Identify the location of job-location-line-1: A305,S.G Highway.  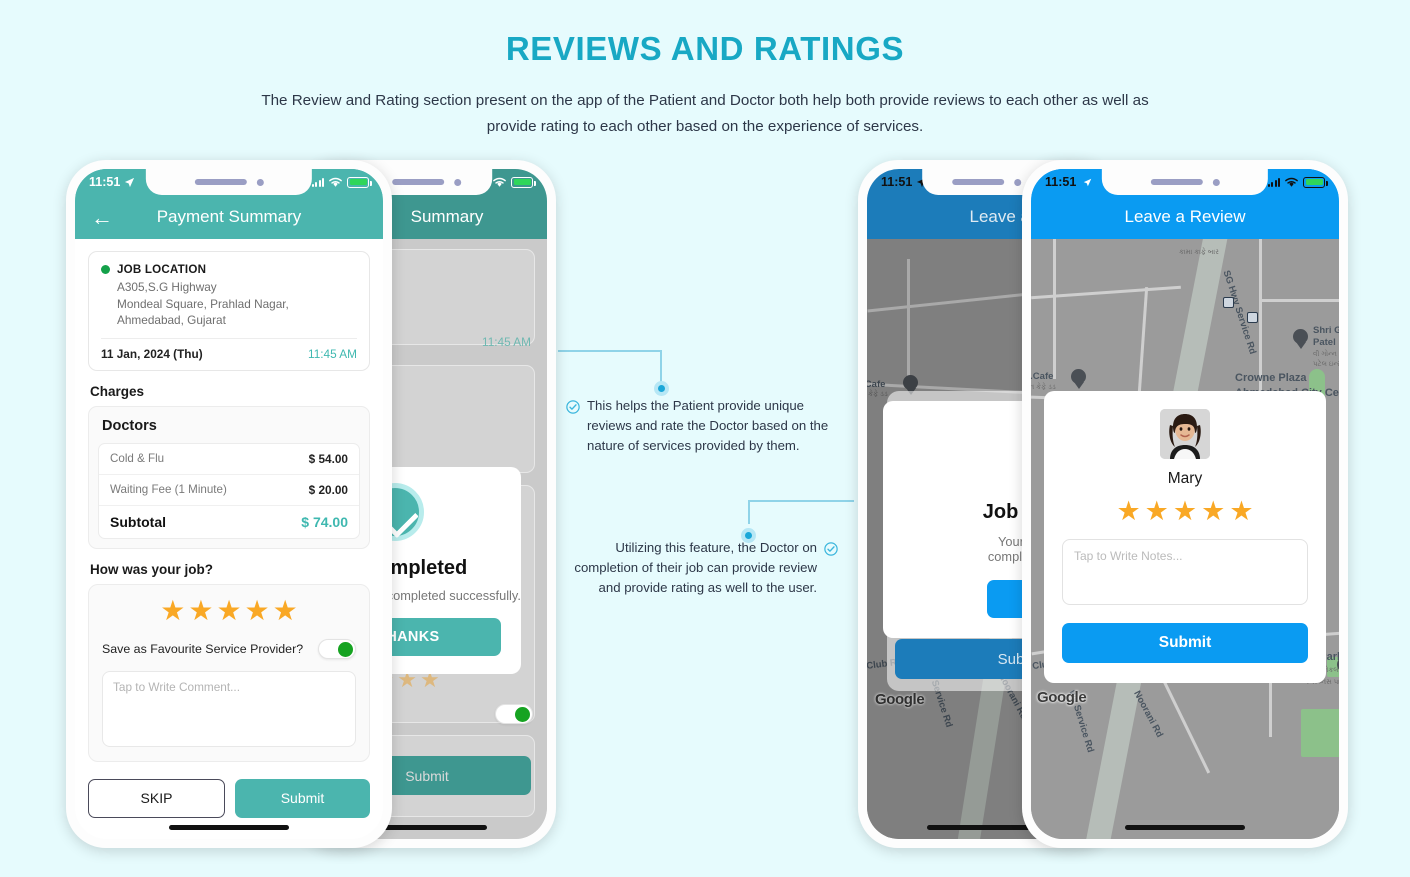
(167, 287).